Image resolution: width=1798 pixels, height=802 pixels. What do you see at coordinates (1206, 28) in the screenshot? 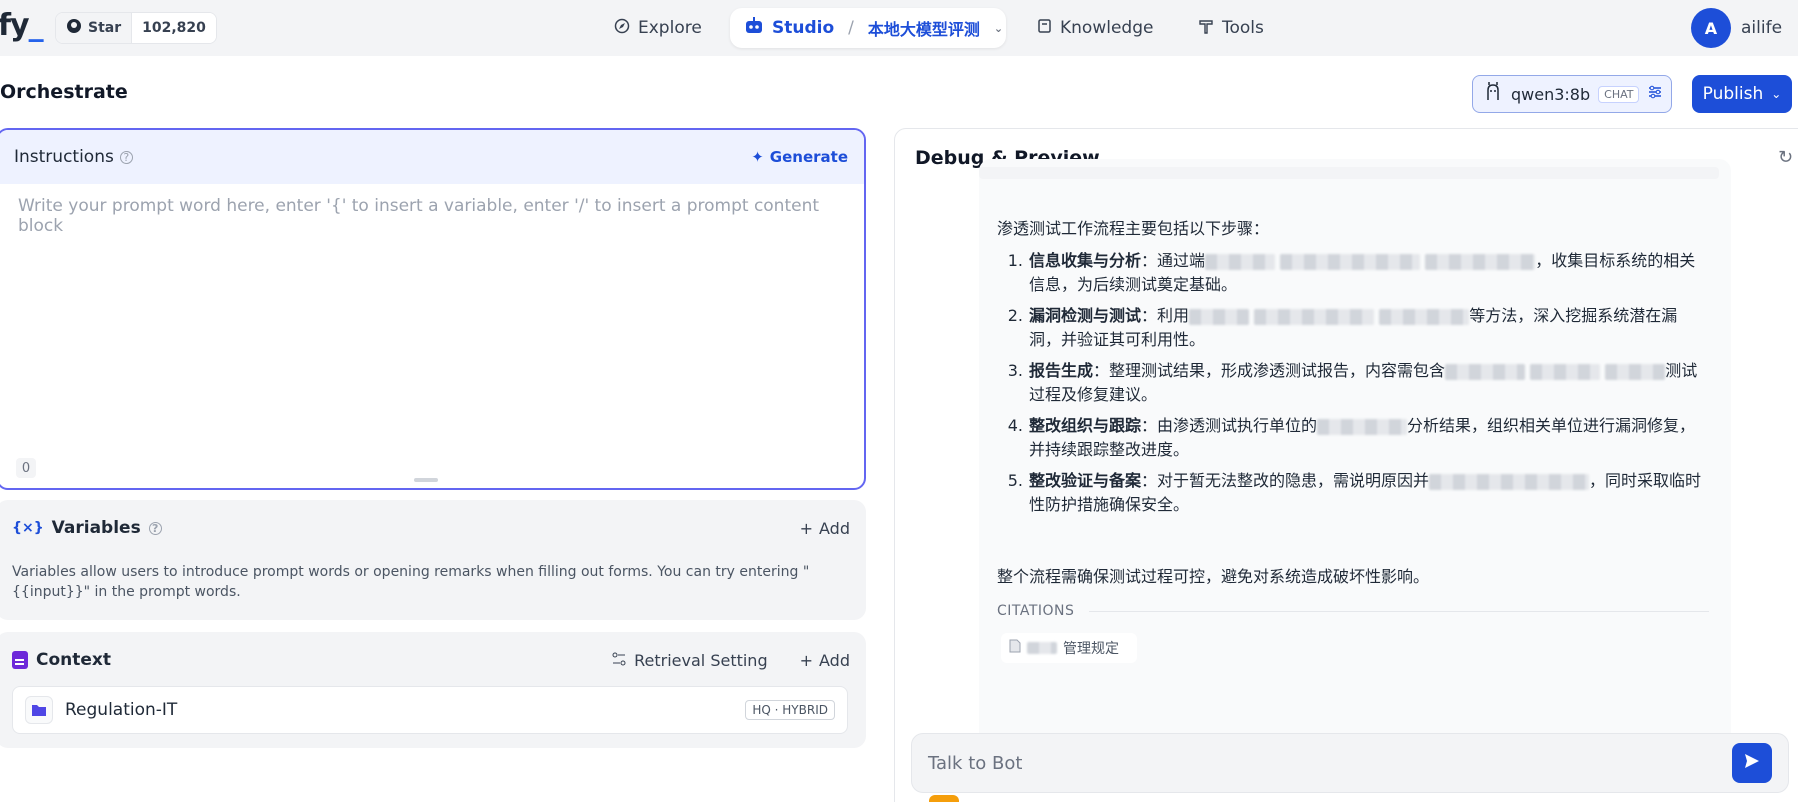
I see `hammer-icon` at bounding box center [1206, 28].